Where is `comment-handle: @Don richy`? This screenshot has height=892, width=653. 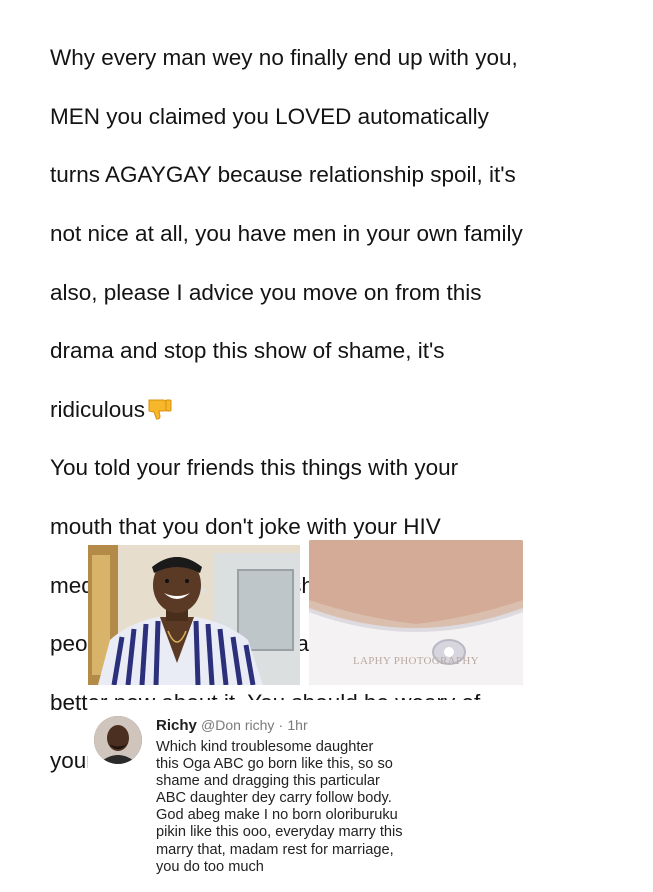 comment-handle: @Don richy is located at coordinates (237, 725).